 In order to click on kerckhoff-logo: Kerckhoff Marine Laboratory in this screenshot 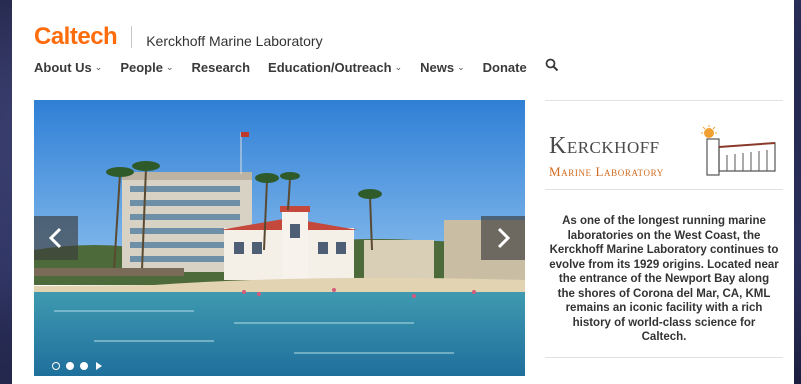, I will do `click(664, 145)`.